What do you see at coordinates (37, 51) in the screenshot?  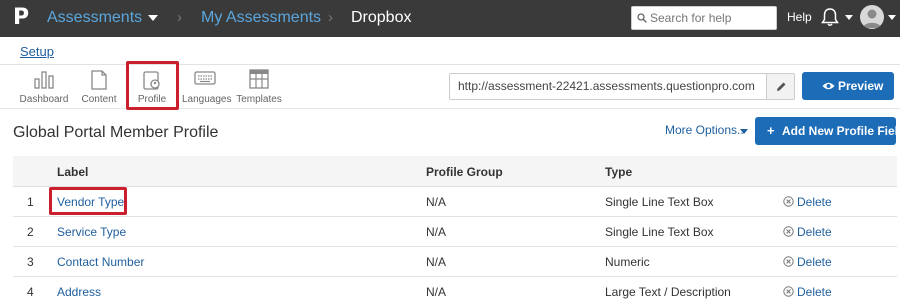 I see `setup-link: Setup` at bounding box center [37, 51].